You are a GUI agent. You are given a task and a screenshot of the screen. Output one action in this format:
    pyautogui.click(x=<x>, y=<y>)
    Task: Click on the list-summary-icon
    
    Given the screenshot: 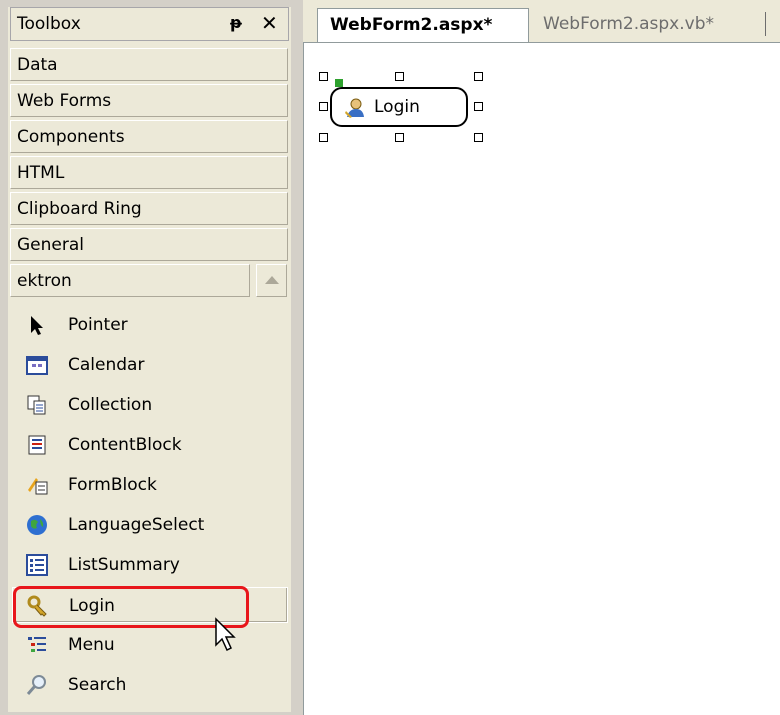 What is the action you would take?
    pyautogui.click(x=37, y=565)
    